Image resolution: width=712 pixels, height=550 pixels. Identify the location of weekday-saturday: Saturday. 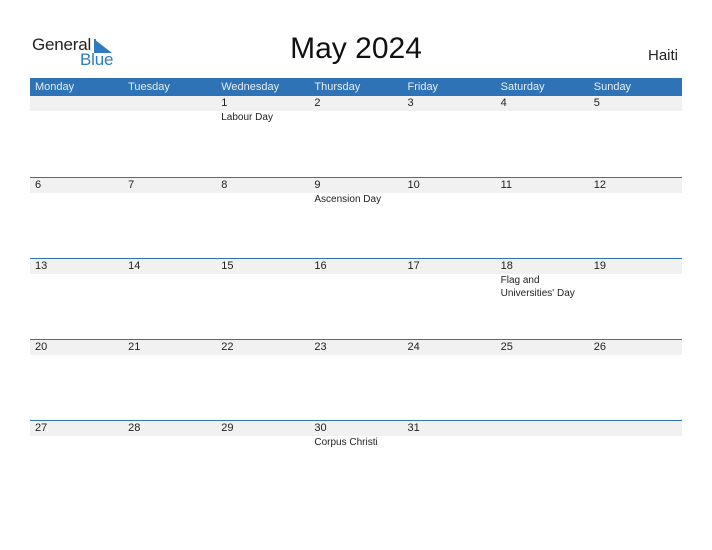
(522, 87).